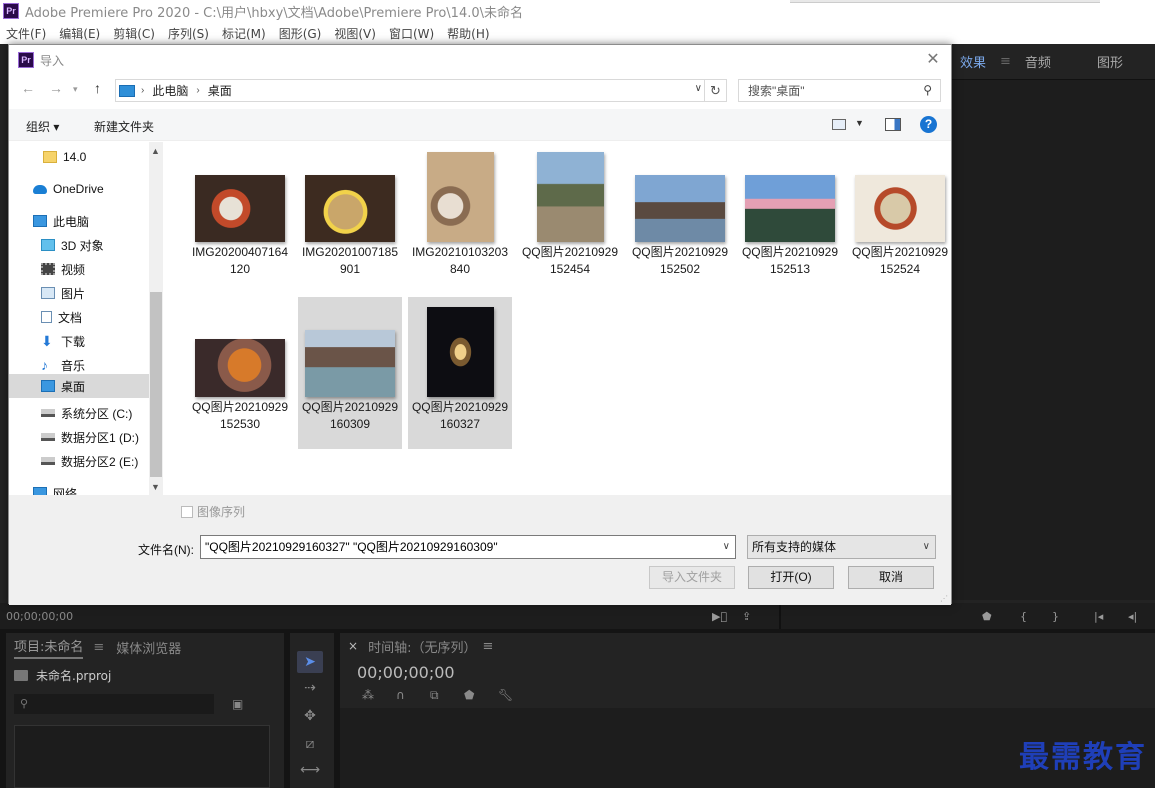 The width and height of the screenshot is (1155, 788). What do you see at coordinates (1098, 616) in the screenshot?
I see `go-to-in-icon: |◂` at bounding box center [1098, 616].